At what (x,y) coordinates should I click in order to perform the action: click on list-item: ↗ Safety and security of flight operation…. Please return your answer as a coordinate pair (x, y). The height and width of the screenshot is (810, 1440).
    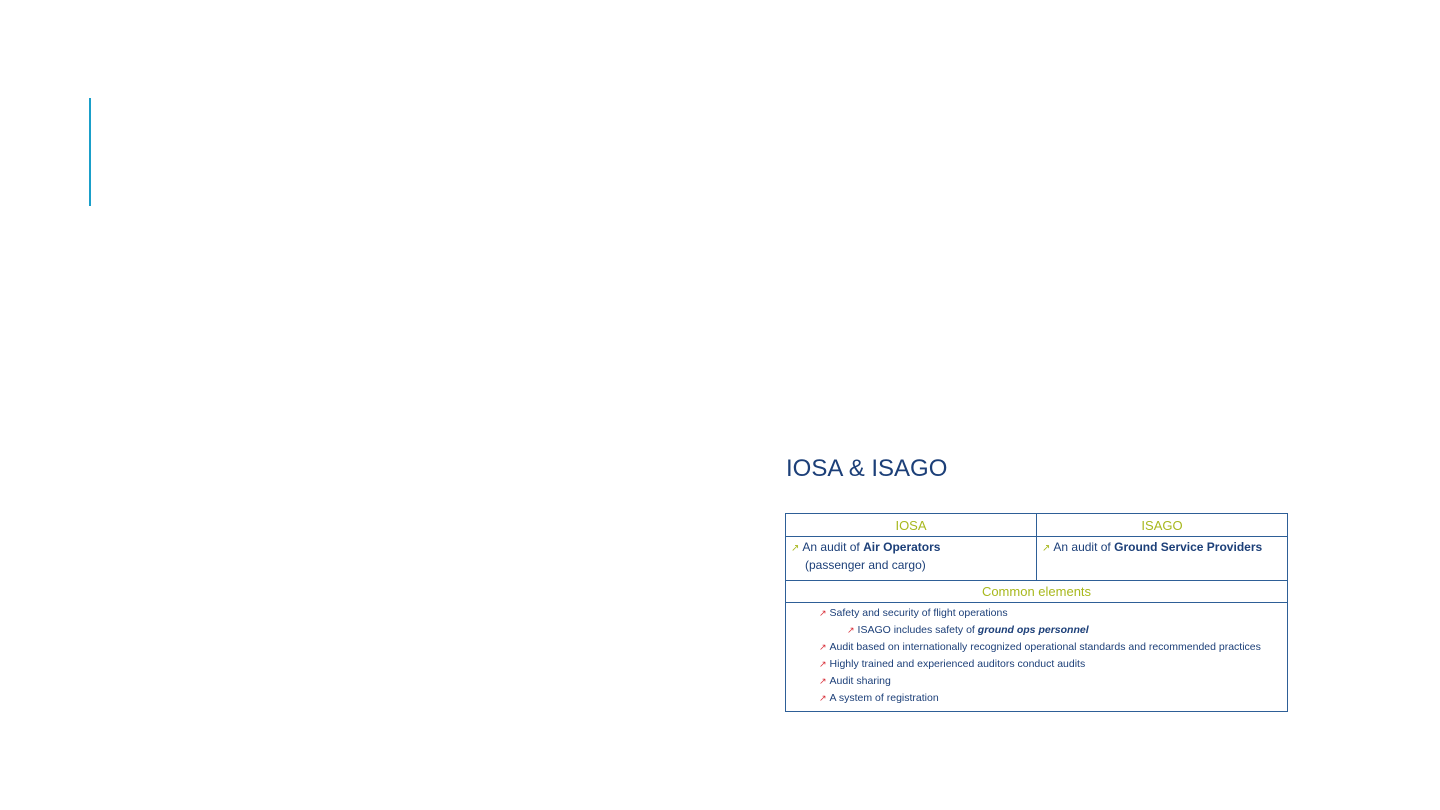
    Looking at the image, I should click on (1036, 613).